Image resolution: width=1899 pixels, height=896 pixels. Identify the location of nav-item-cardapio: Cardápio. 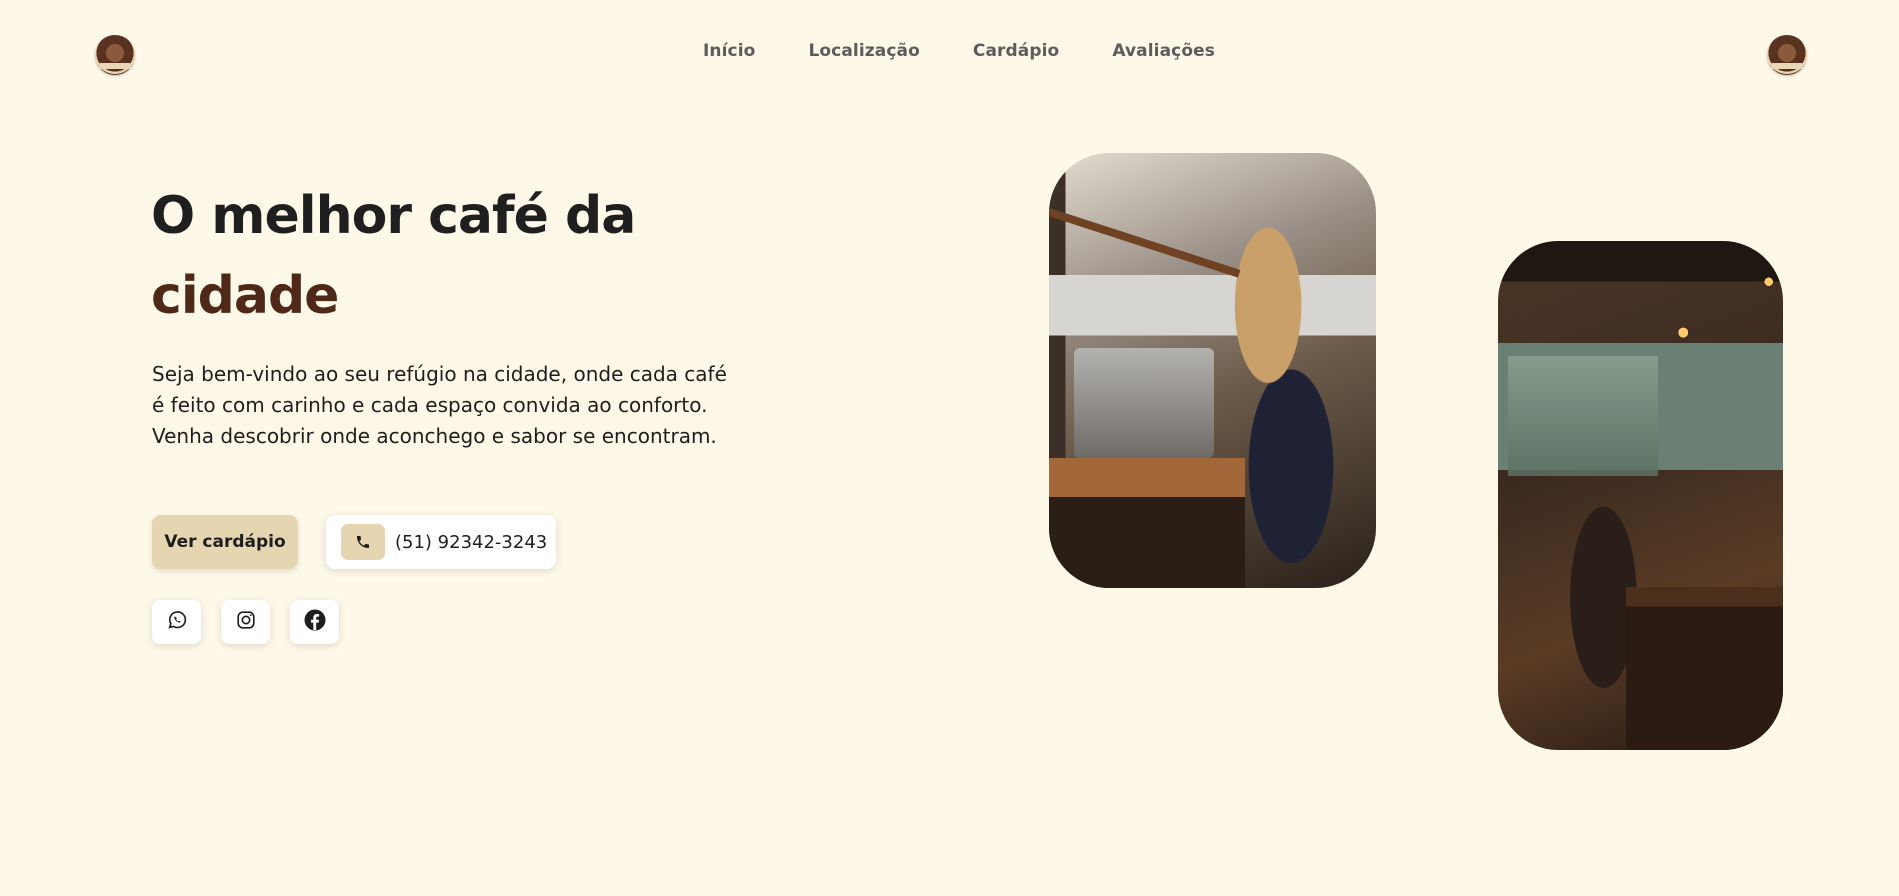
(1016, 51).